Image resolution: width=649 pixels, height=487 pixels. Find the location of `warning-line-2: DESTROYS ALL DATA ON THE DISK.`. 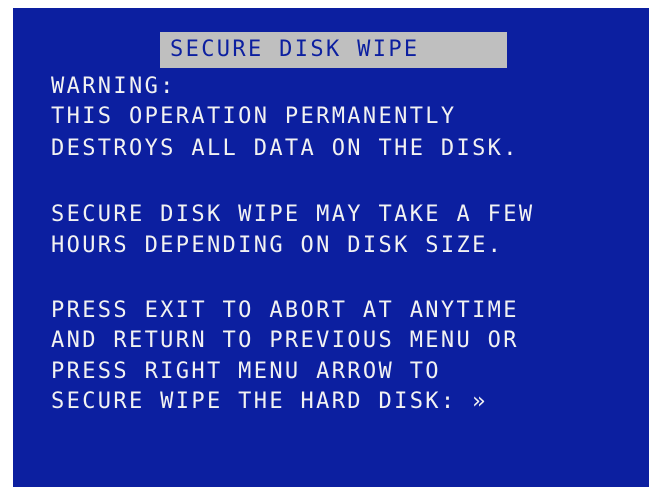

warning-line-2: DESTROYS ALL DATA ON THE DISK. is located at coordinates (285, 148).